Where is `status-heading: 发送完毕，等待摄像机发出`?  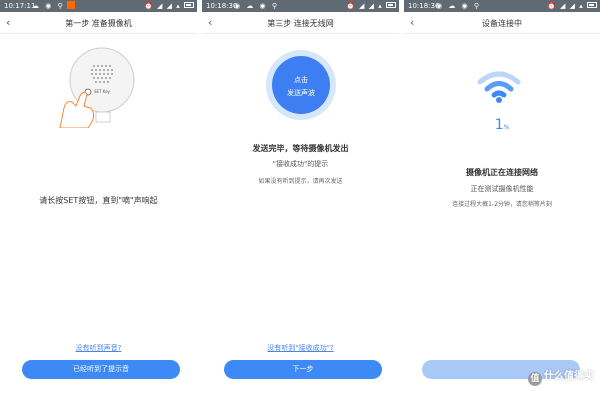
status-heading: 发送完毕，等待摄像机发出 is located at coordinates (300, 148).